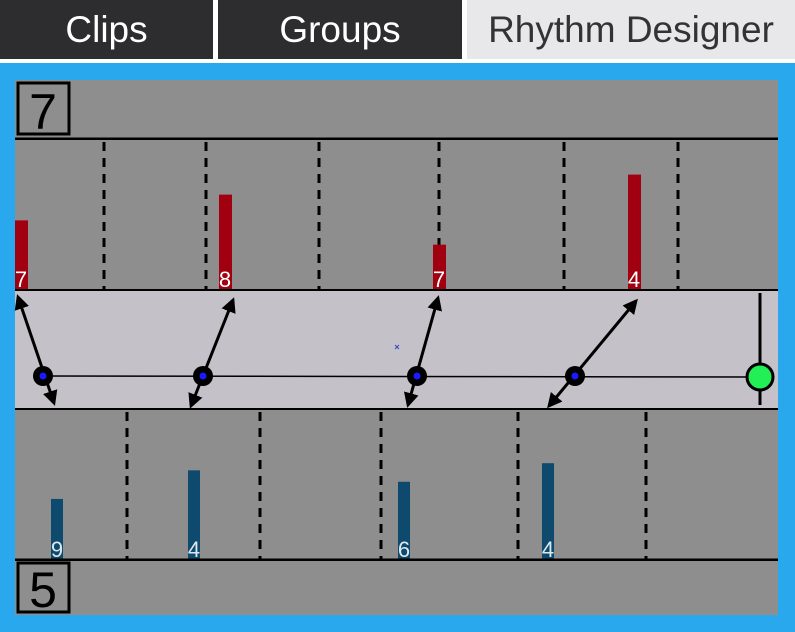  What do you see at coordinates (43, 112) in the screenshot?
I see `top-beat-count: 7` at bounding box center [43, 112].